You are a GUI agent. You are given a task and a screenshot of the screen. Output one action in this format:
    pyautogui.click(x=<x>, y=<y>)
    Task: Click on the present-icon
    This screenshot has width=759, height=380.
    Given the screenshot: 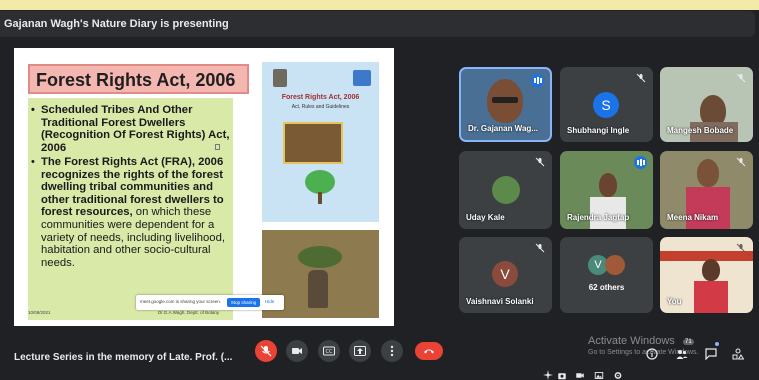 What is the action you would take?
    pyautogui.click(x=360, y=351)
    